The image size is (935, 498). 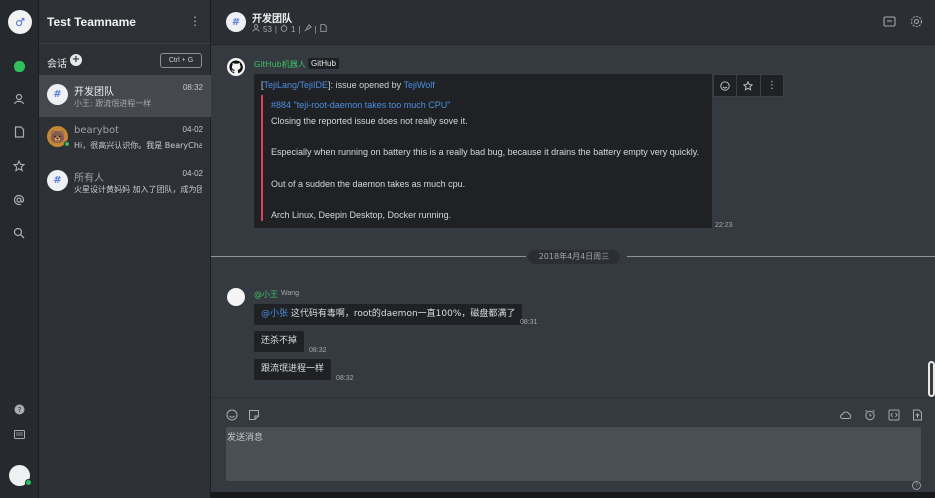 I want to click on sidebar-divider, so click(x=125, y=43).